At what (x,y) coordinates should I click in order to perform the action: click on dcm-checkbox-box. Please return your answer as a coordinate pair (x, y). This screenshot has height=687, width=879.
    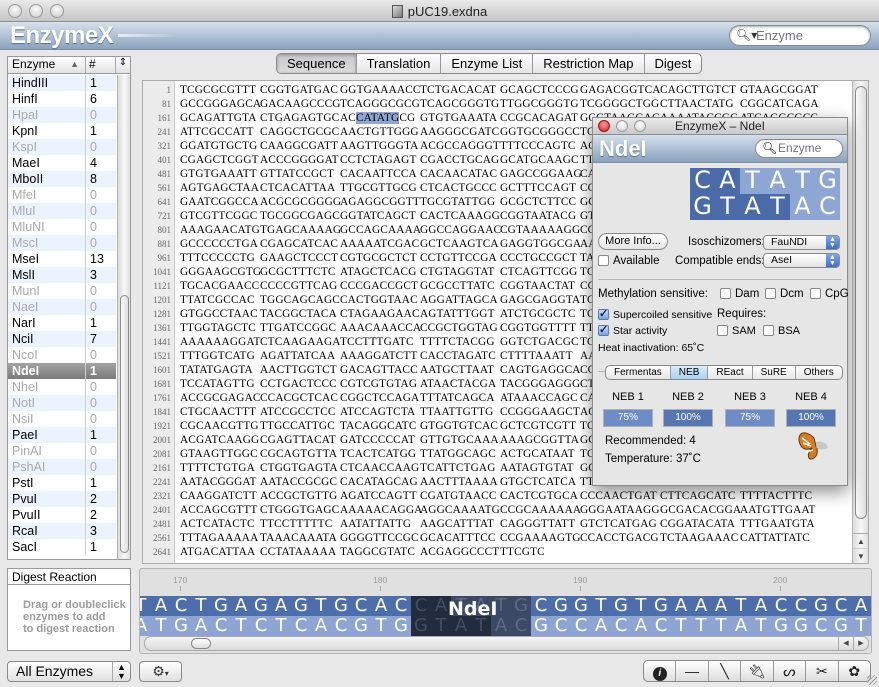
    Looking at the image, I should click on (770, 293).